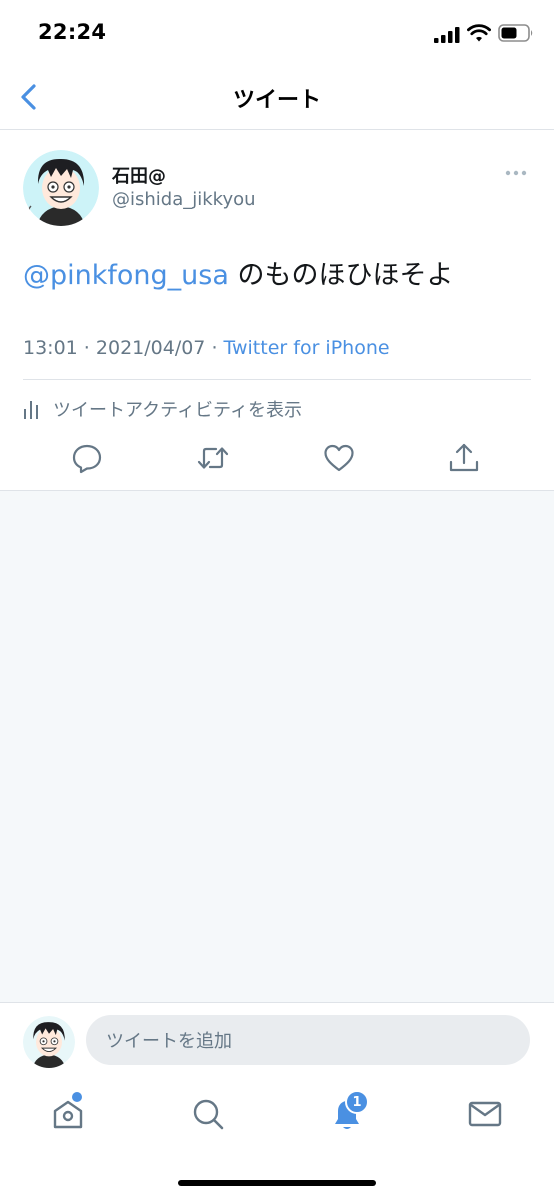 The width and height of the screenshot is (554, 1200). I want to click on tab-search, so click(208, 1114).